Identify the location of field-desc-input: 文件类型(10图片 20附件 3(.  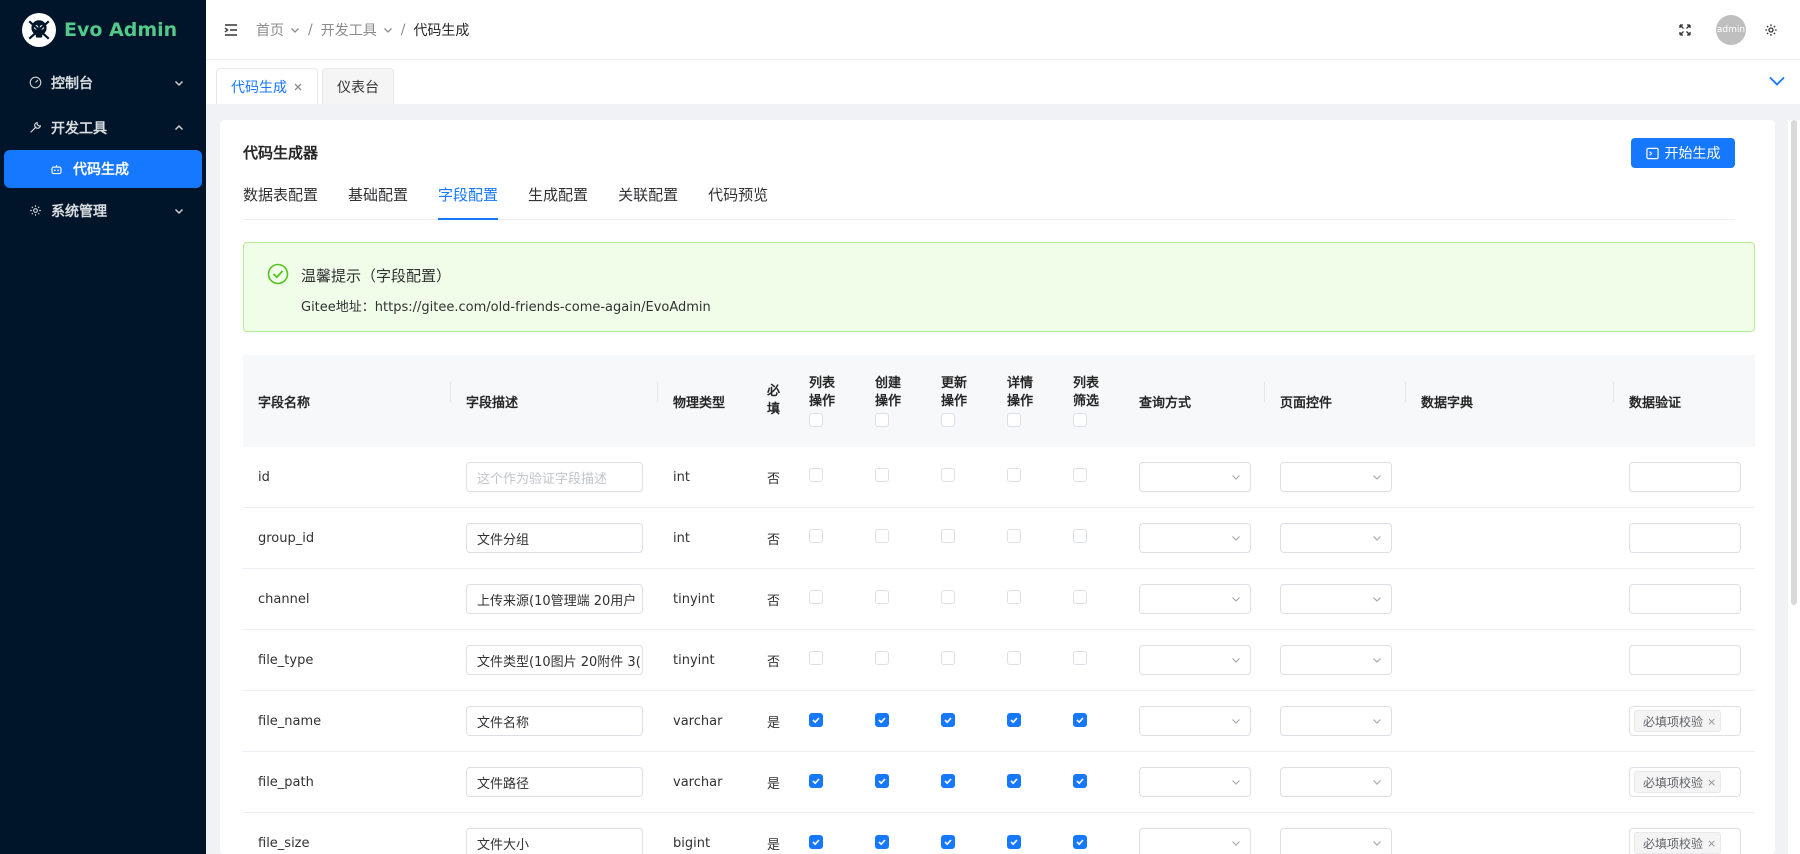
(554, 660).